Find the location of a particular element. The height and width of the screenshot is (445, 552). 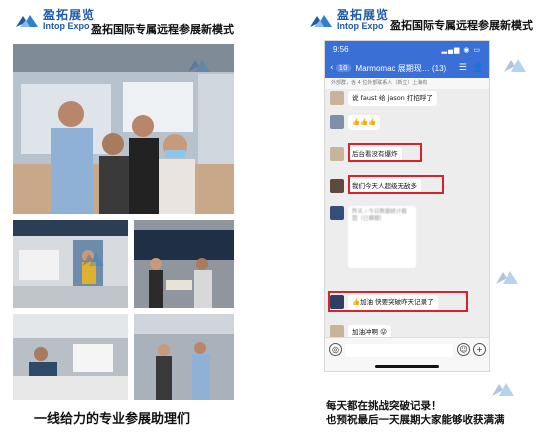

right-caption-line2: 也预祝最后一天展期大家能够收获满满 is located at coordinates (415, 420).